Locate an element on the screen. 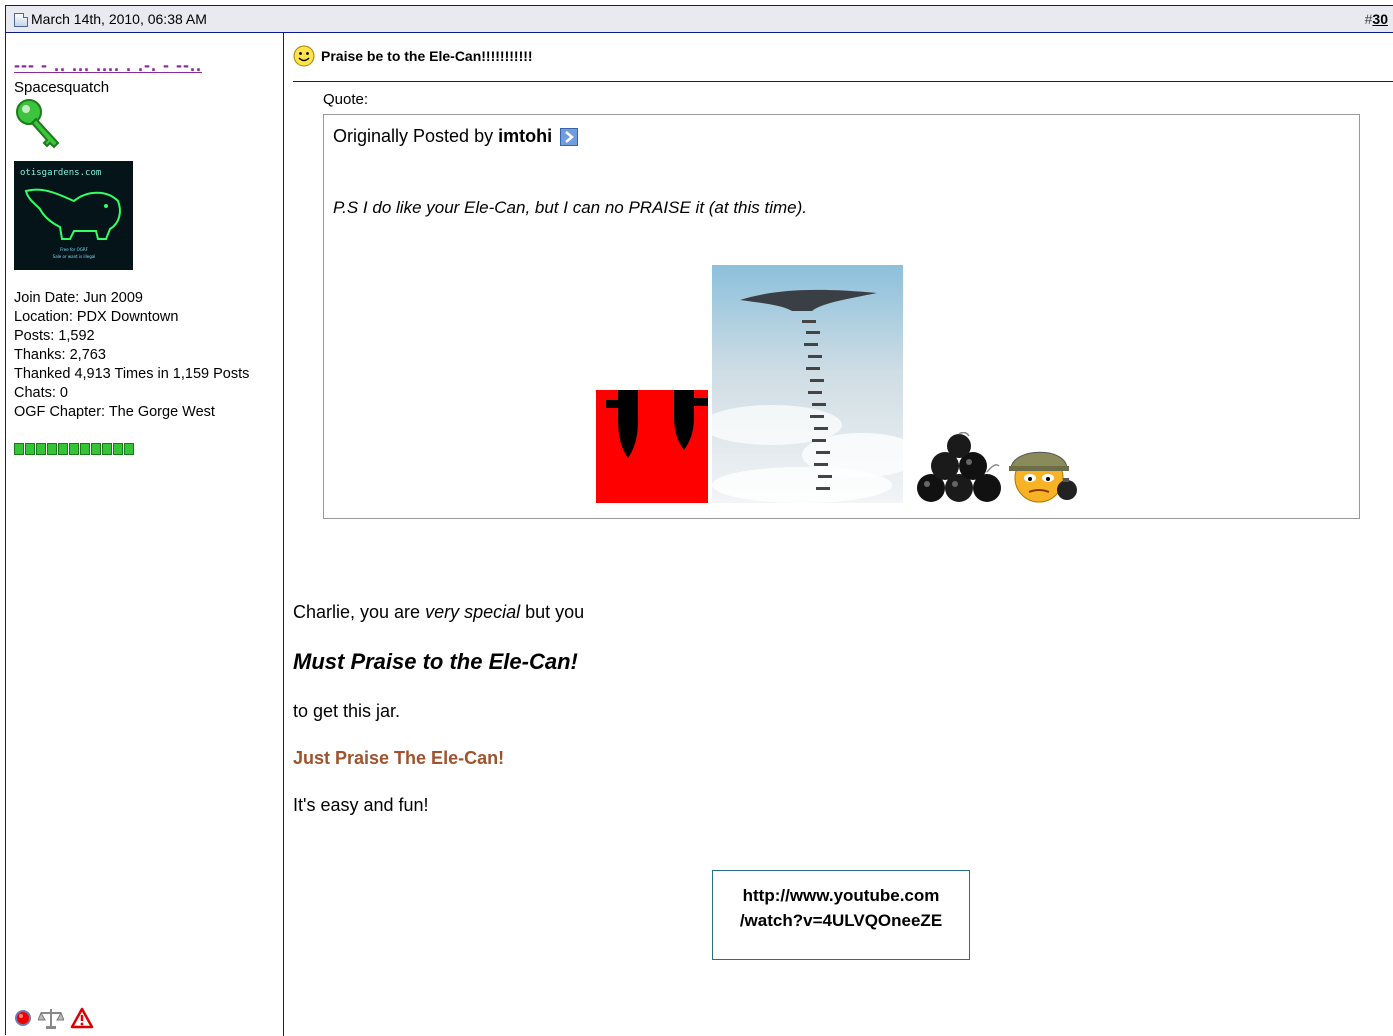 The image size is (1393, 1036). quote-origin: Originally Posted by imtohi is located at coordinates (456, 136).